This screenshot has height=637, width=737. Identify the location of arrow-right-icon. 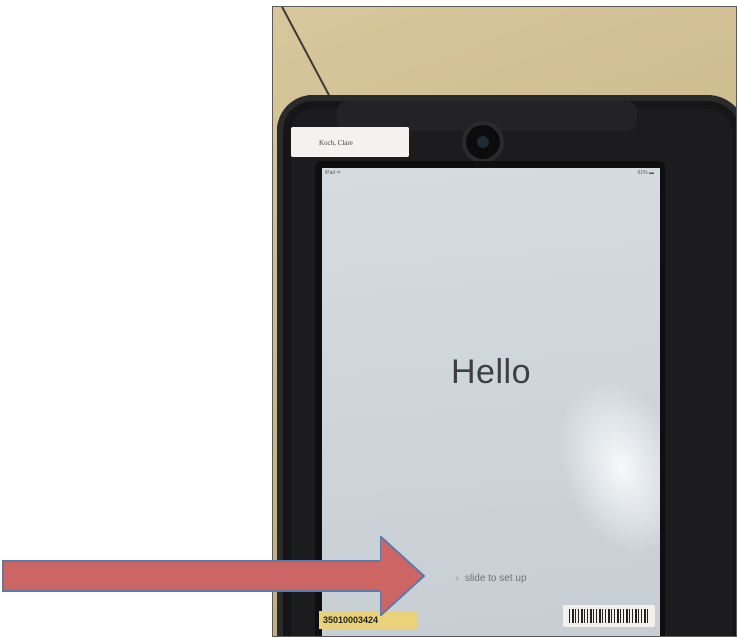
(403, 576).